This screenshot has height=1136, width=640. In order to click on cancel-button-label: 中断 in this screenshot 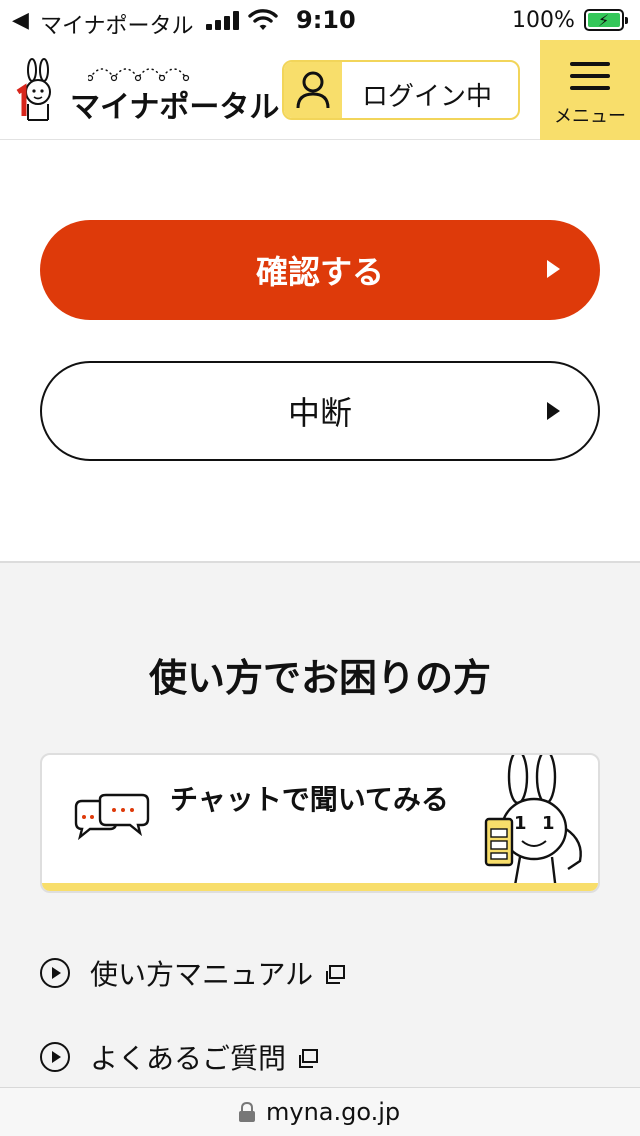, I will do `click(319, 413)`.